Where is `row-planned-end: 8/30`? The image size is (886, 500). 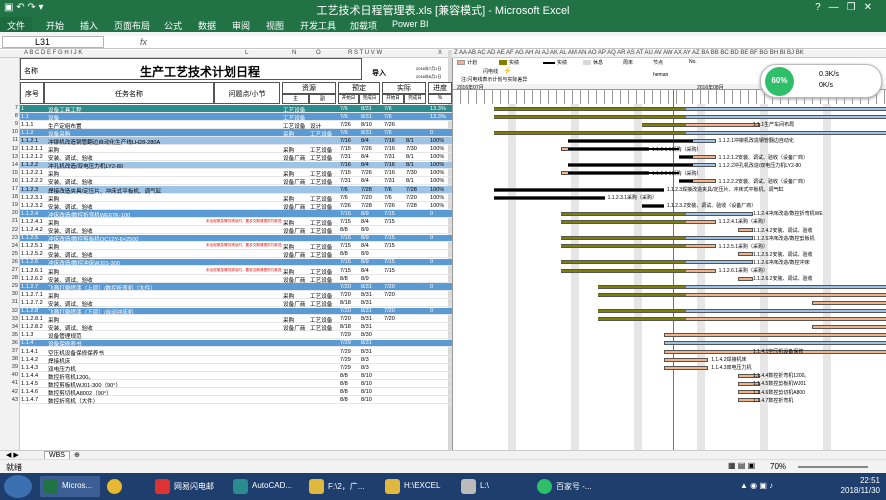
row-planned-end: 8/30 is located at coordinates (366, 335).